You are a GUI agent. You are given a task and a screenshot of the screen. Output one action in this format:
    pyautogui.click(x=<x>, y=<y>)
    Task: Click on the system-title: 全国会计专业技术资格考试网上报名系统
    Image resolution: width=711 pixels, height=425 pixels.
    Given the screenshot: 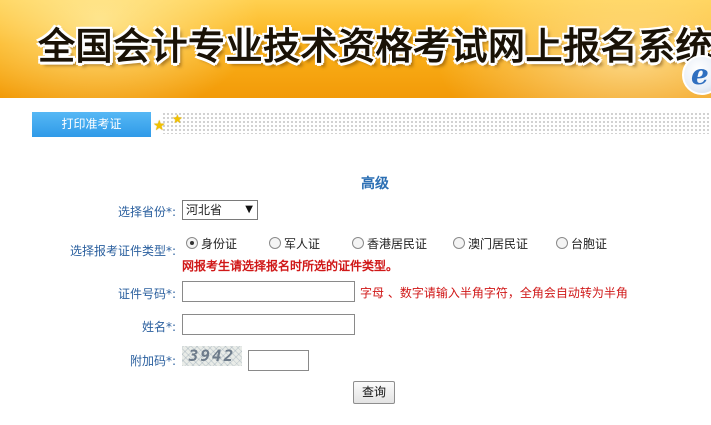 What is the action you would take?
    pyautogui.click(x=374, y=46)
    